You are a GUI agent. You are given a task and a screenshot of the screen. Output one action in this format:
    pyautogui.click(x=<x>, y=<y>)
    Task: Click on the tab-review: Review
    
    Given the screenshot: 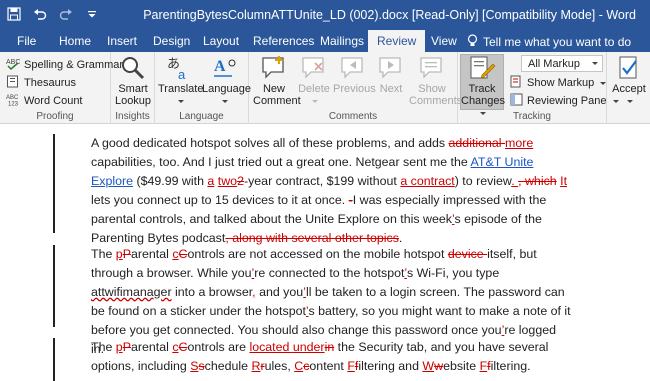 What is the action you would take?
    pyautogui.click(x=397, y=41)
    